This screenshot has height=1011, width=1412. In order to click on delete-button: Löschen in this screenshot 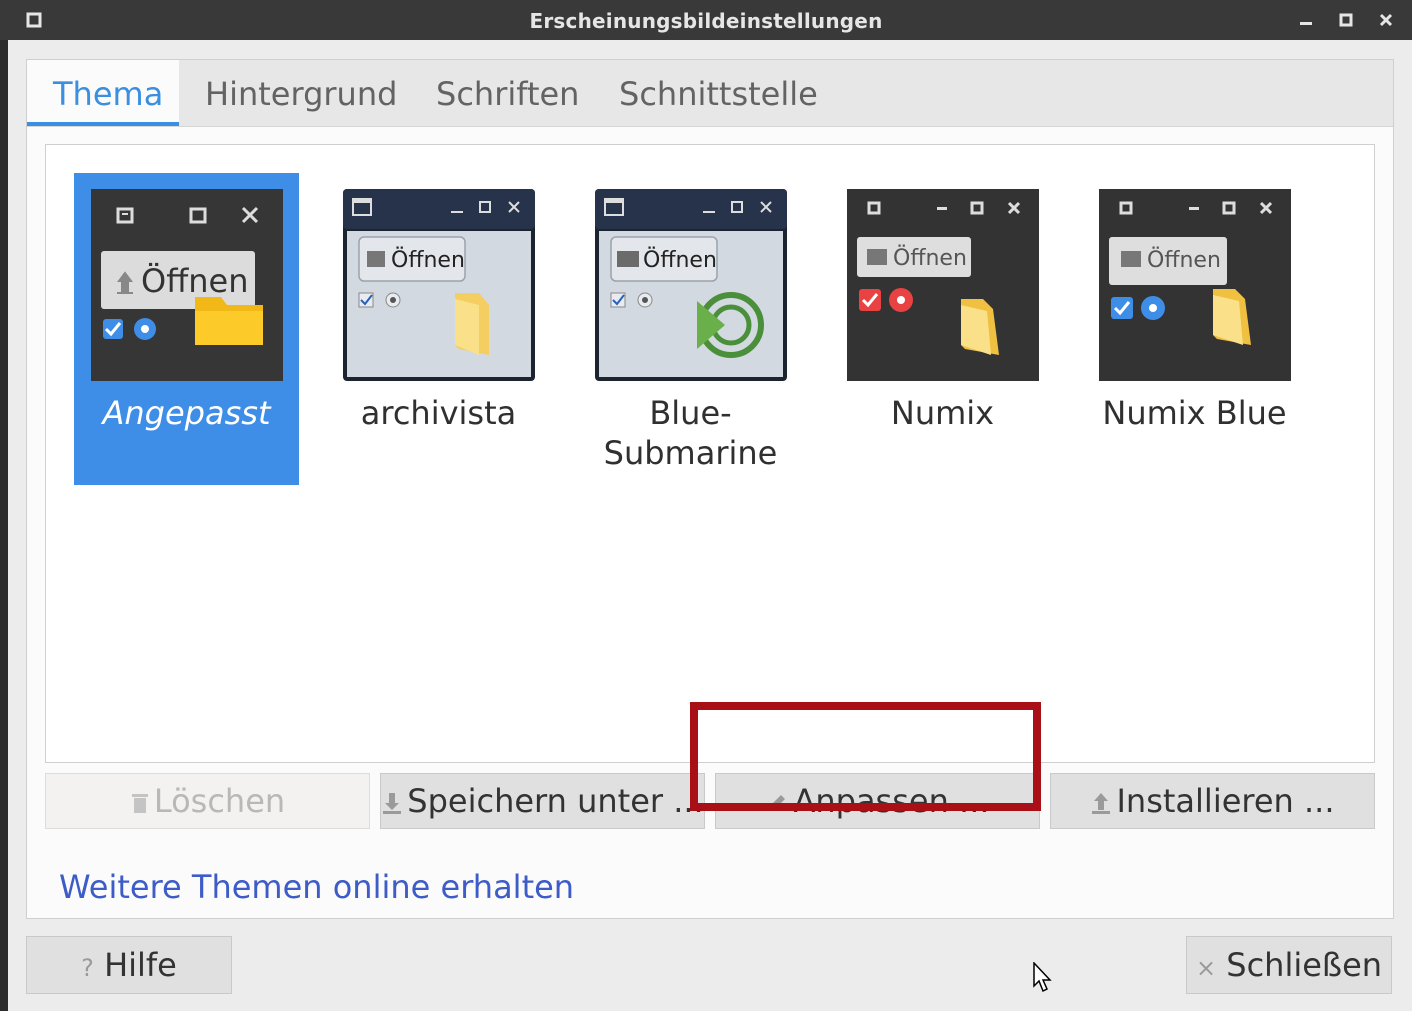, I will do `click(207, 801)`.